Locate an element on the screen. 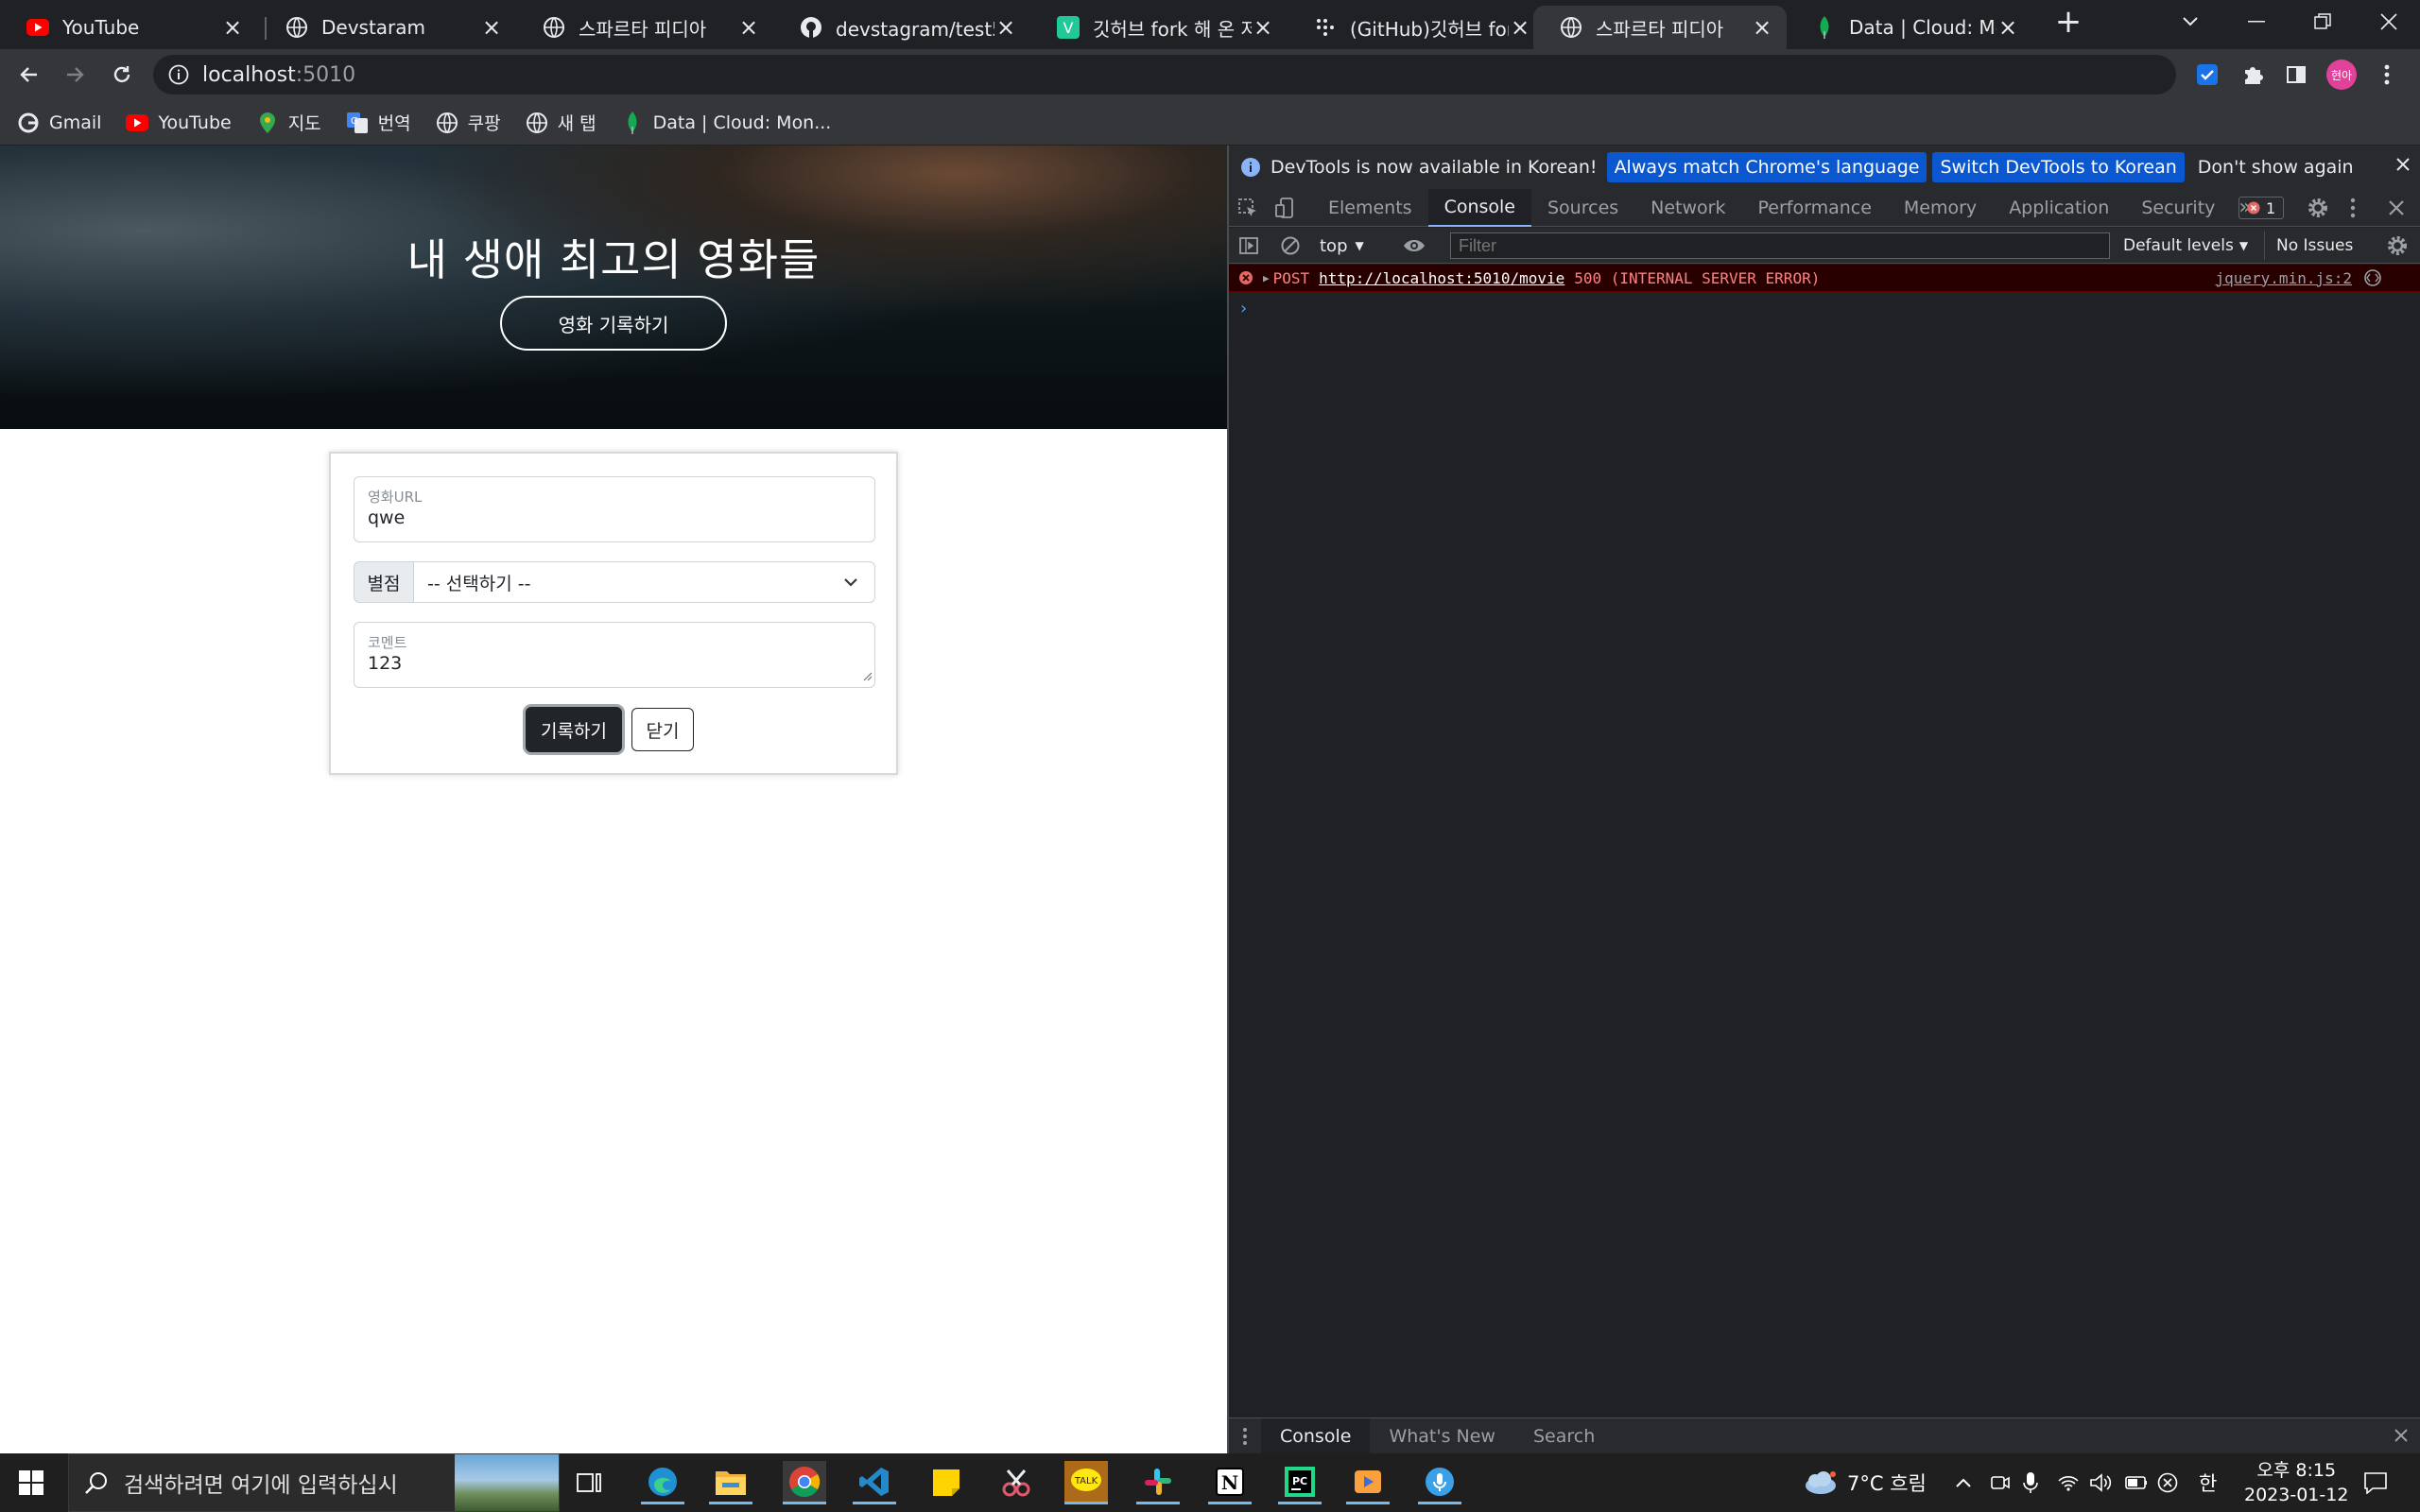  drawer-tab-whats-new: What's New is located at coordinates (1442, 1436).